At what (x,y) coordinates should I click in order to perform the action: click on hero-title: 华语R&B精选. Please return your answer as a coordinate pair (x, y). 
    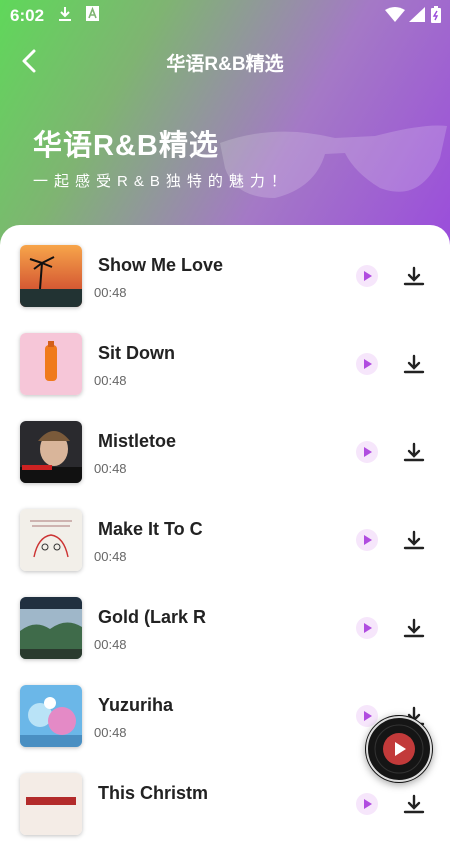
    Looking at the image, I should click on (126, 146).